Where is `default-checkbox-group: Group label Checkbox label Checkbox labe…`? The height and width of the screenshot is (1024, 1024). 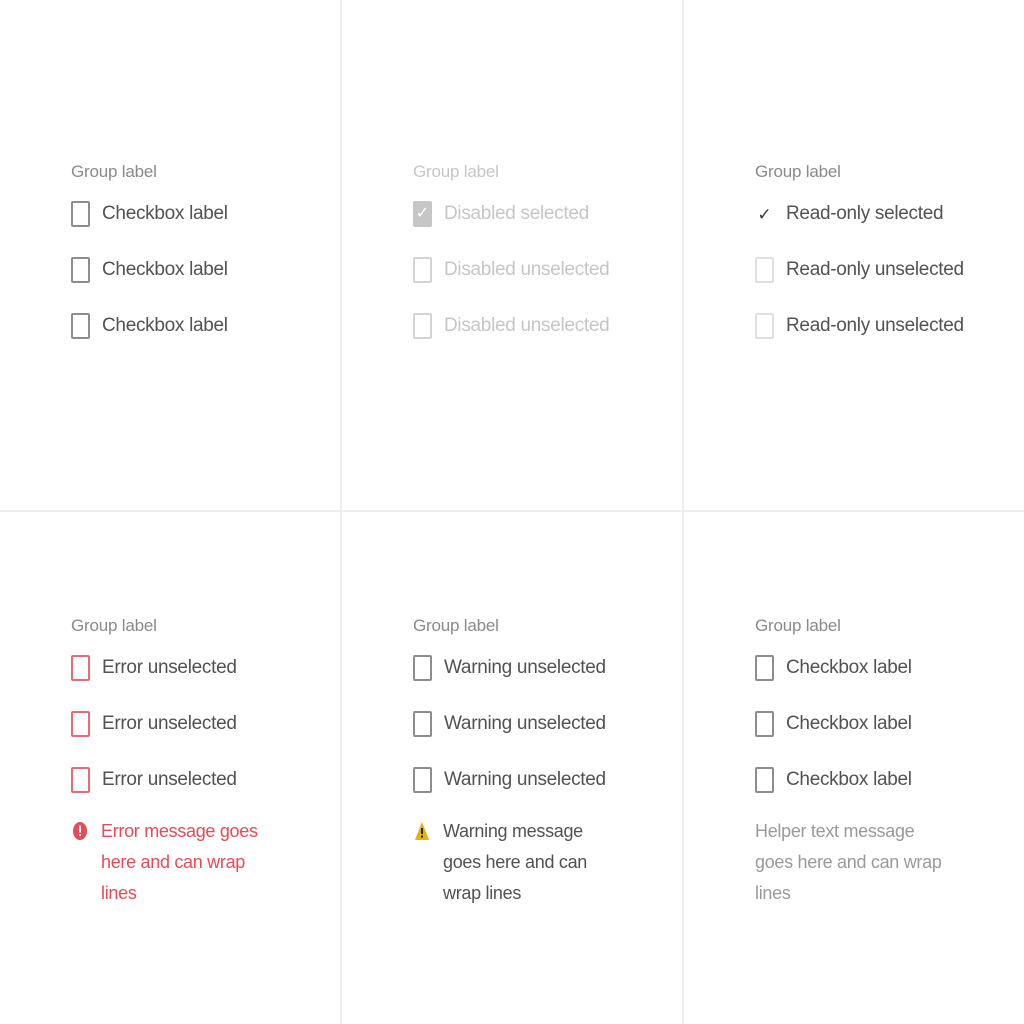 default-checkbox-group: Group label Checkbox label Checkbox labe… is located at coordinates (221, 263).